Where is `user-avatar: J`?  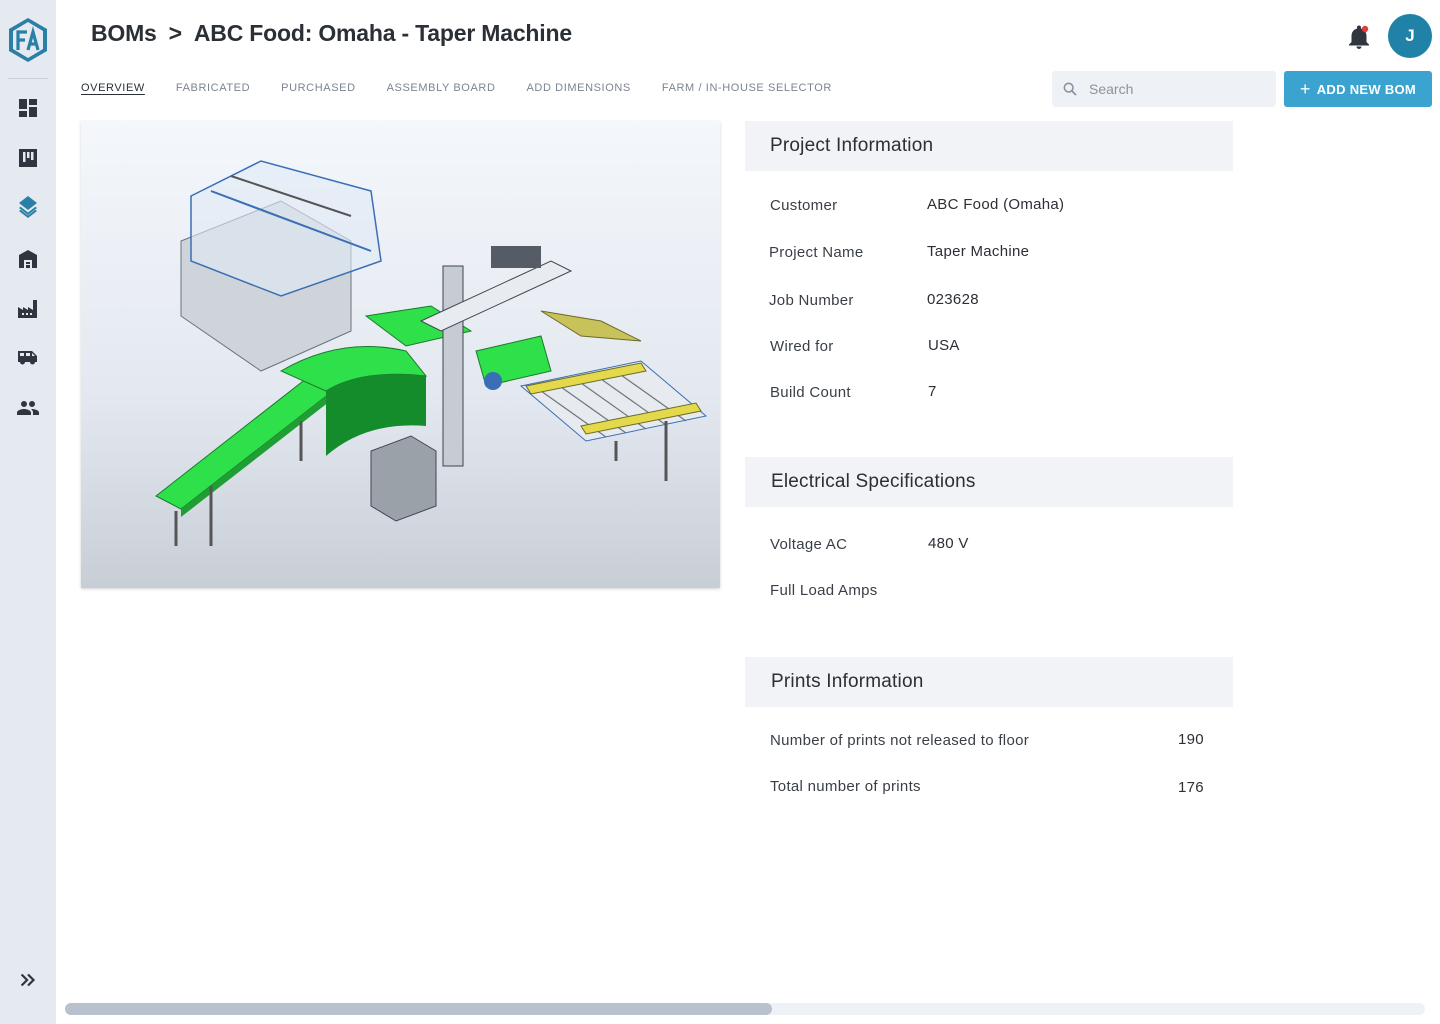
user-avatar: J is located at coordinates (1410, 36).